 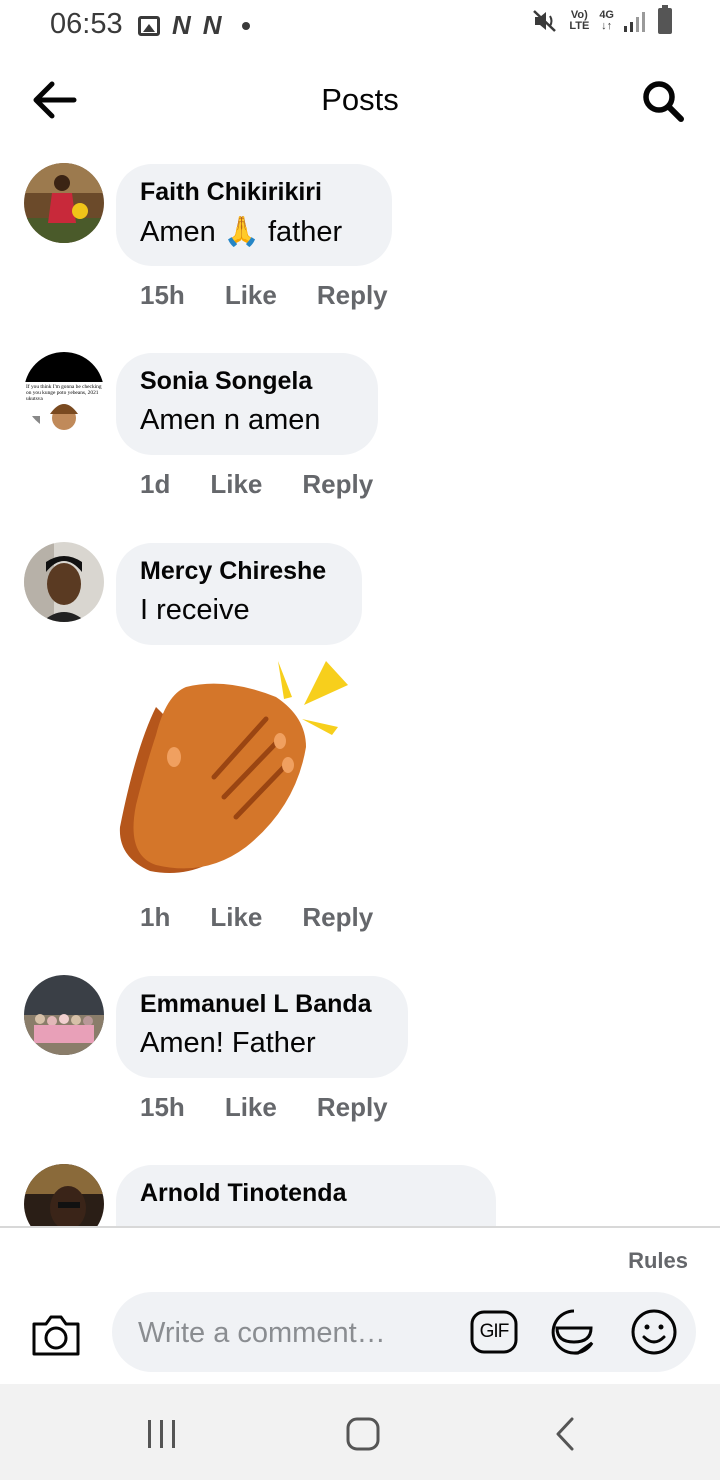 I want to click on comment-bubble: Faith Chikirikiri Amen 🙏 father, so click(x=254, y=215).